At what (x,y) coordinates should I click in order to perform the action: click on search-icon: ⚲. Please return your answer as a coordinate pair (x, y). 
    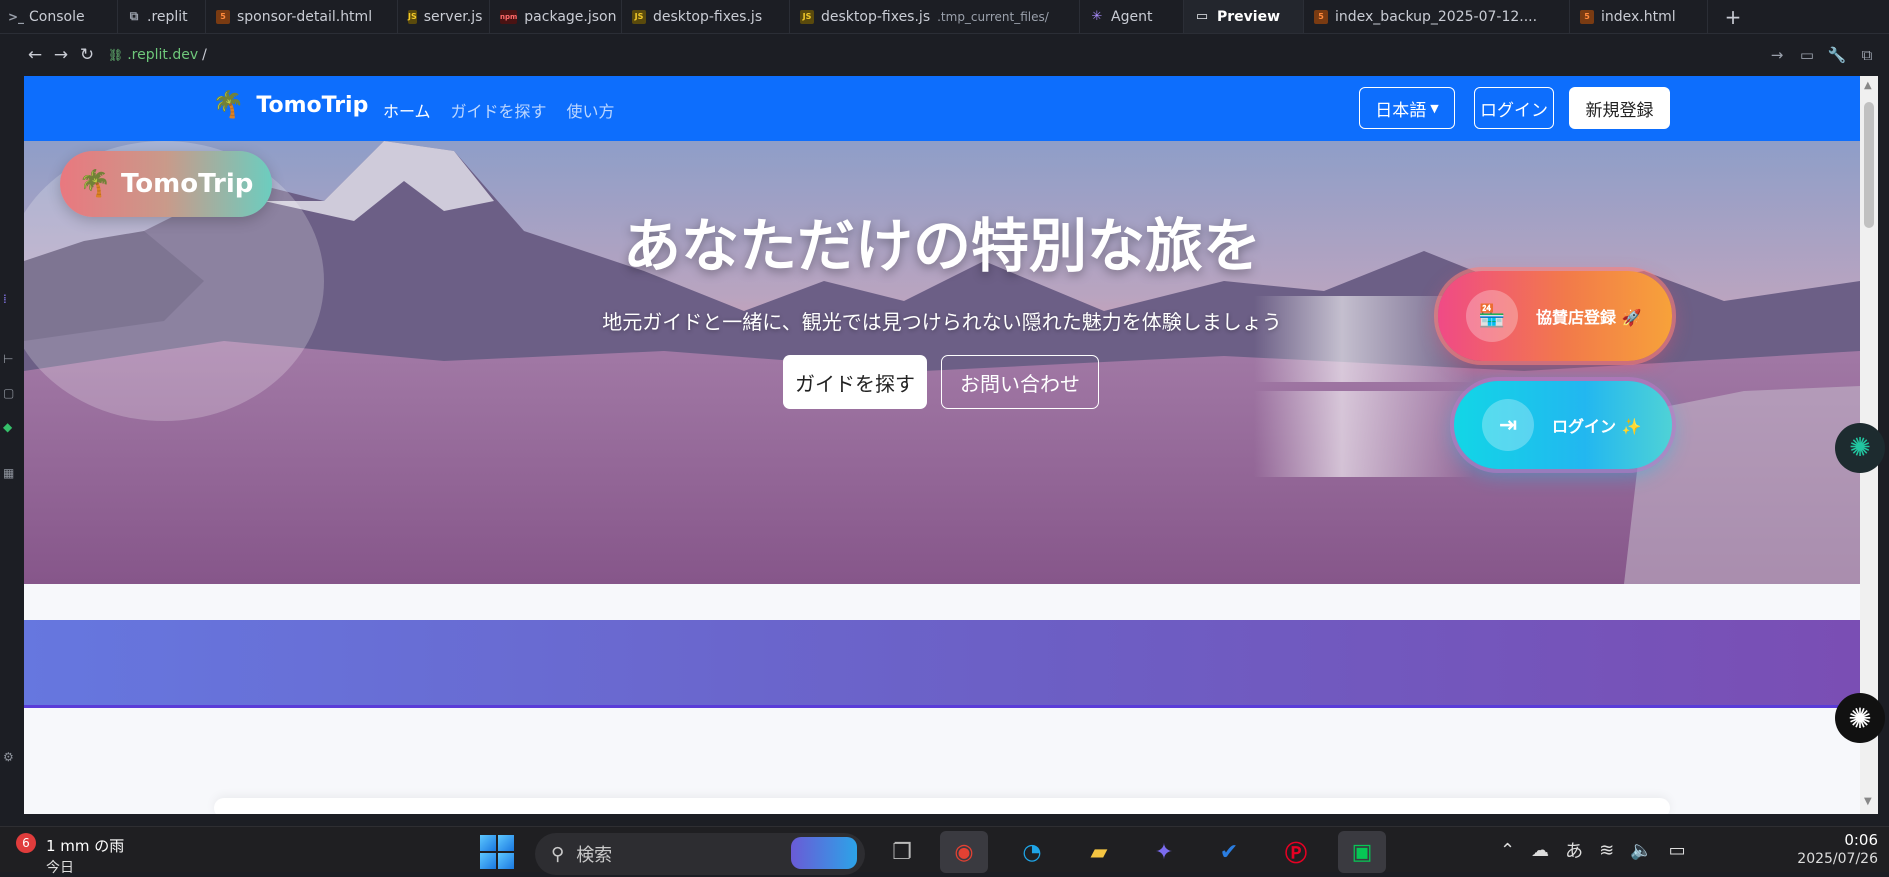
    Looking at the image, I should click on (558, 854).